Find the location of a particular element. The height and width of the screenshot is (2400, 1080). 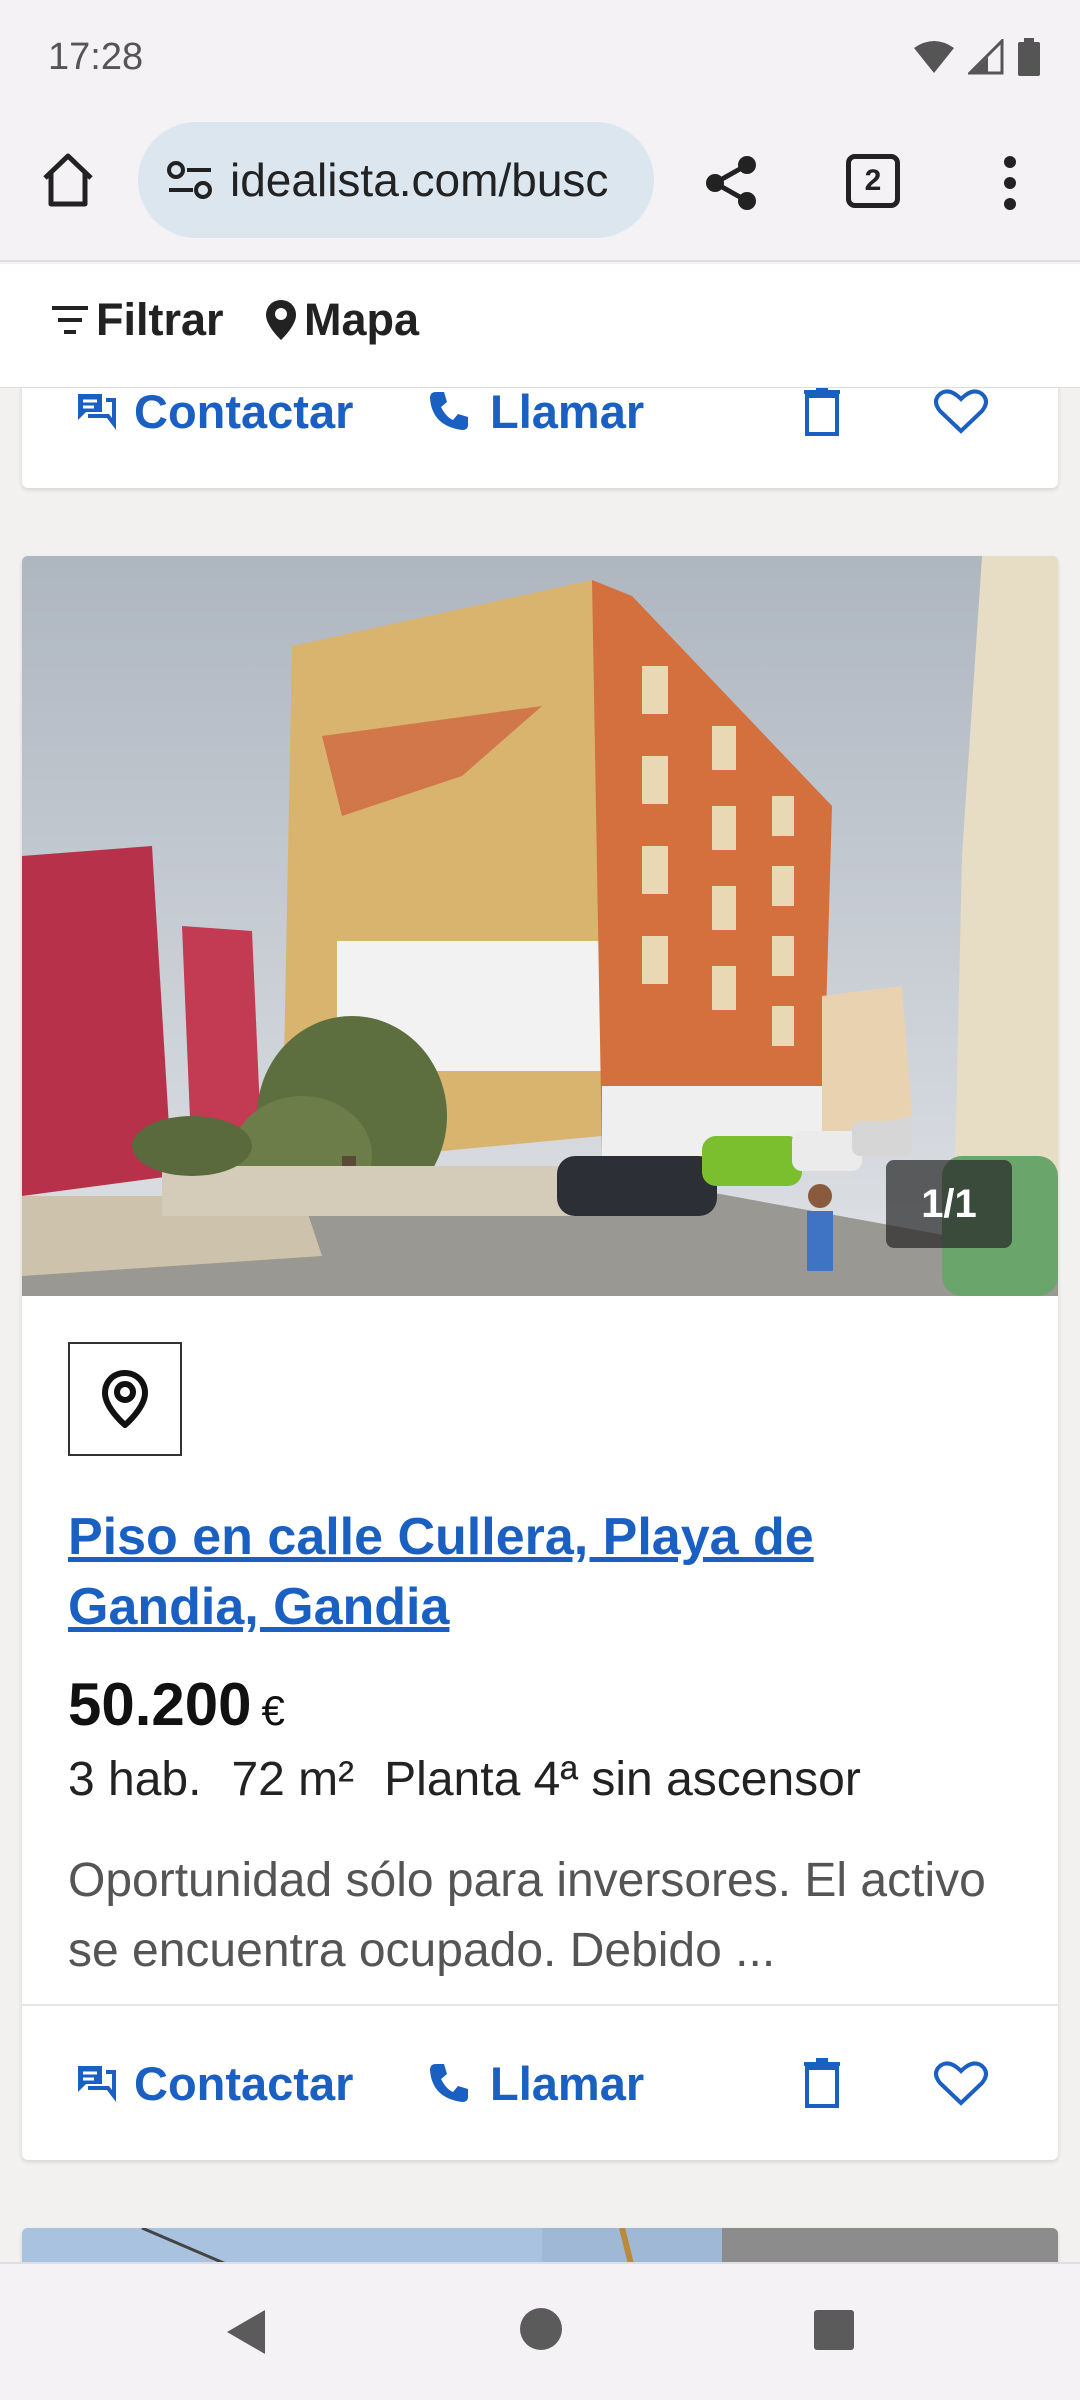

more-vert-icon is located at coordinates (1010, 183).